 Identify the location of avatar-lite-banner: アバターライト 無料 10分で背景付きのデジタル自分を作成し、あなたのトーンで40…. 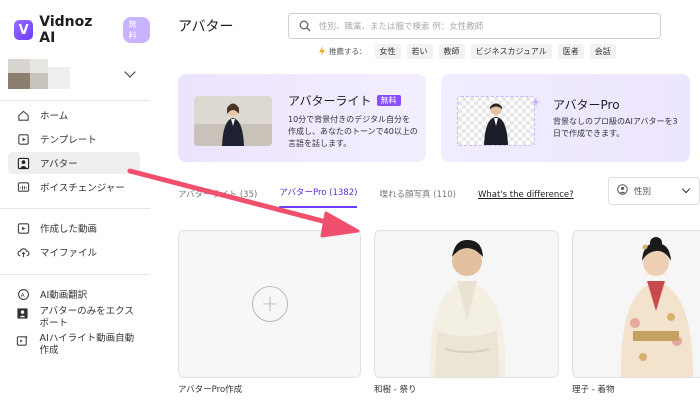
(302, 118).